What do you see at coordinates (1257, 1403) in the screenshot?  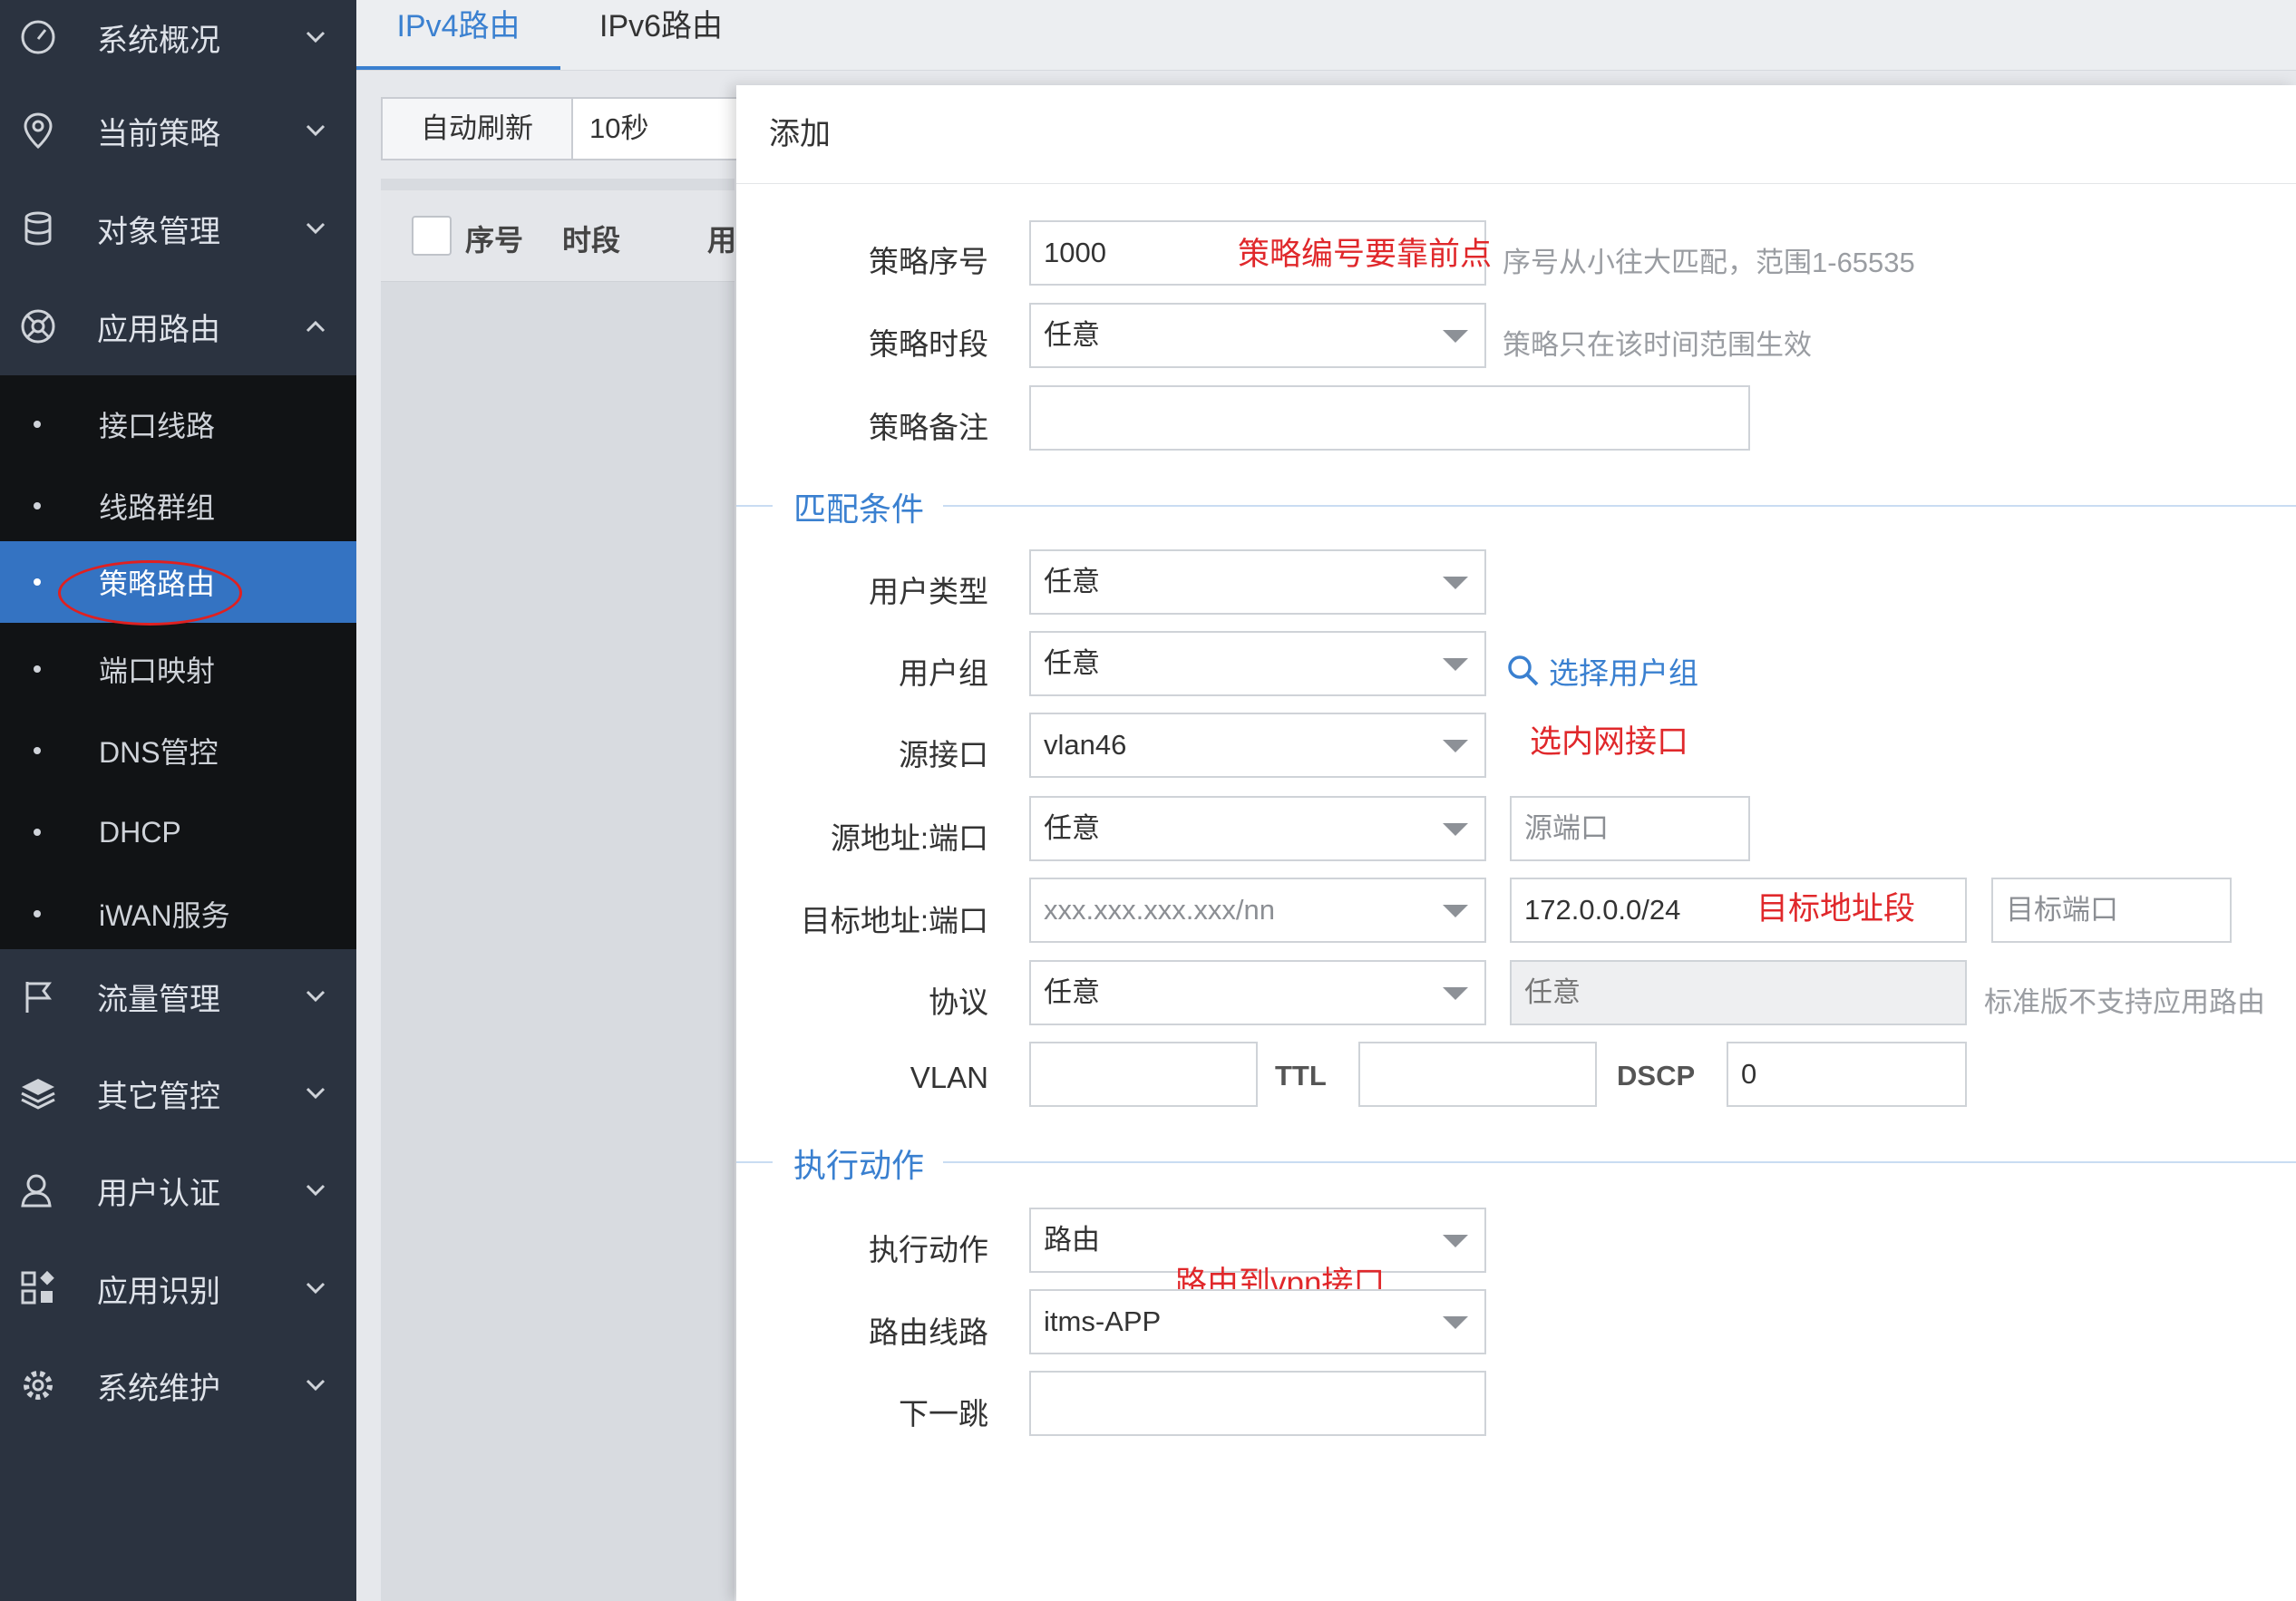 I see `next-hop-input` at bounding box center [1257, 1403].